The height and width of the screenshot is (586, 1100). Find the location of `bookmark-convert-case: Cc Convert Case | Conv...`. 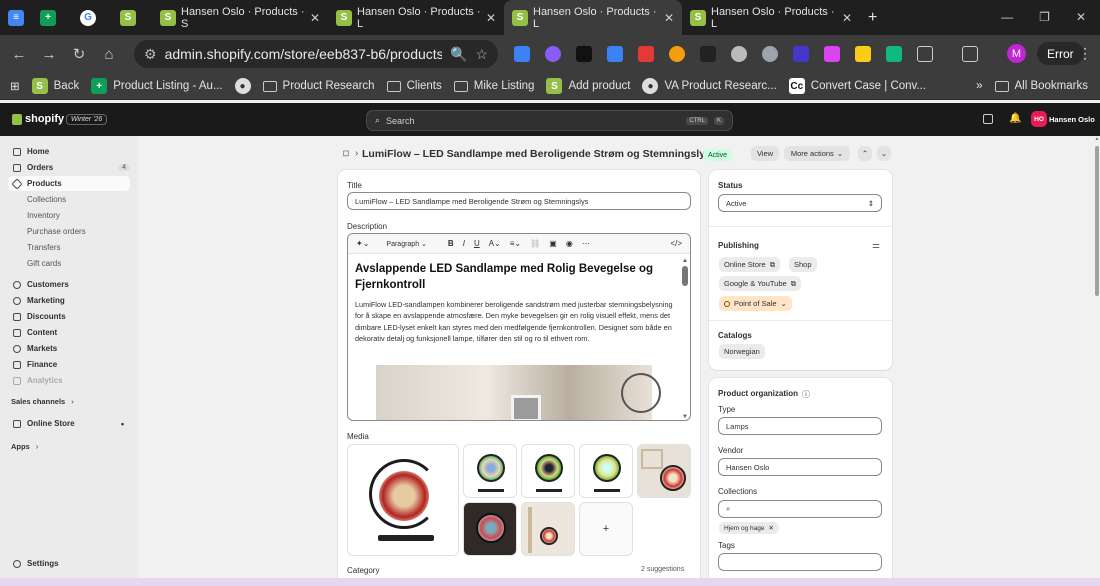

bookmark-convert-case: Cc Convert Case | Conv... is located at coordinates (857, 86).